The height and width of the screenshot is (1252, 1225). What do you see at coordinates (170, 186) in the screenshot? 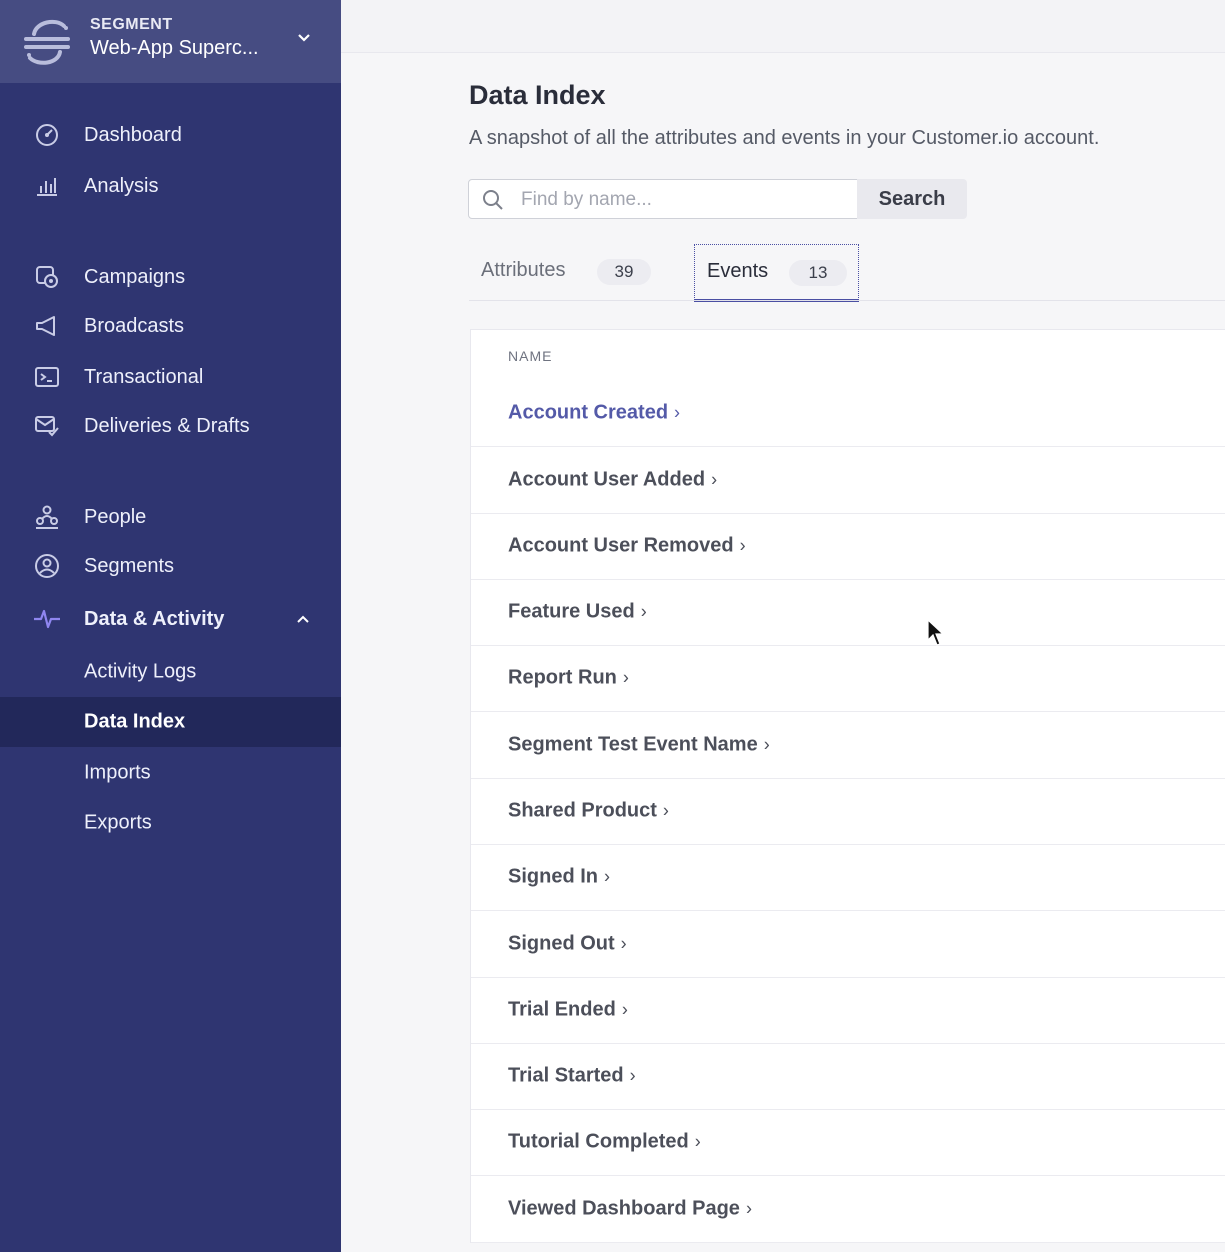
I see `nav-analysis: Analysis` at bounding box center [170, 186].